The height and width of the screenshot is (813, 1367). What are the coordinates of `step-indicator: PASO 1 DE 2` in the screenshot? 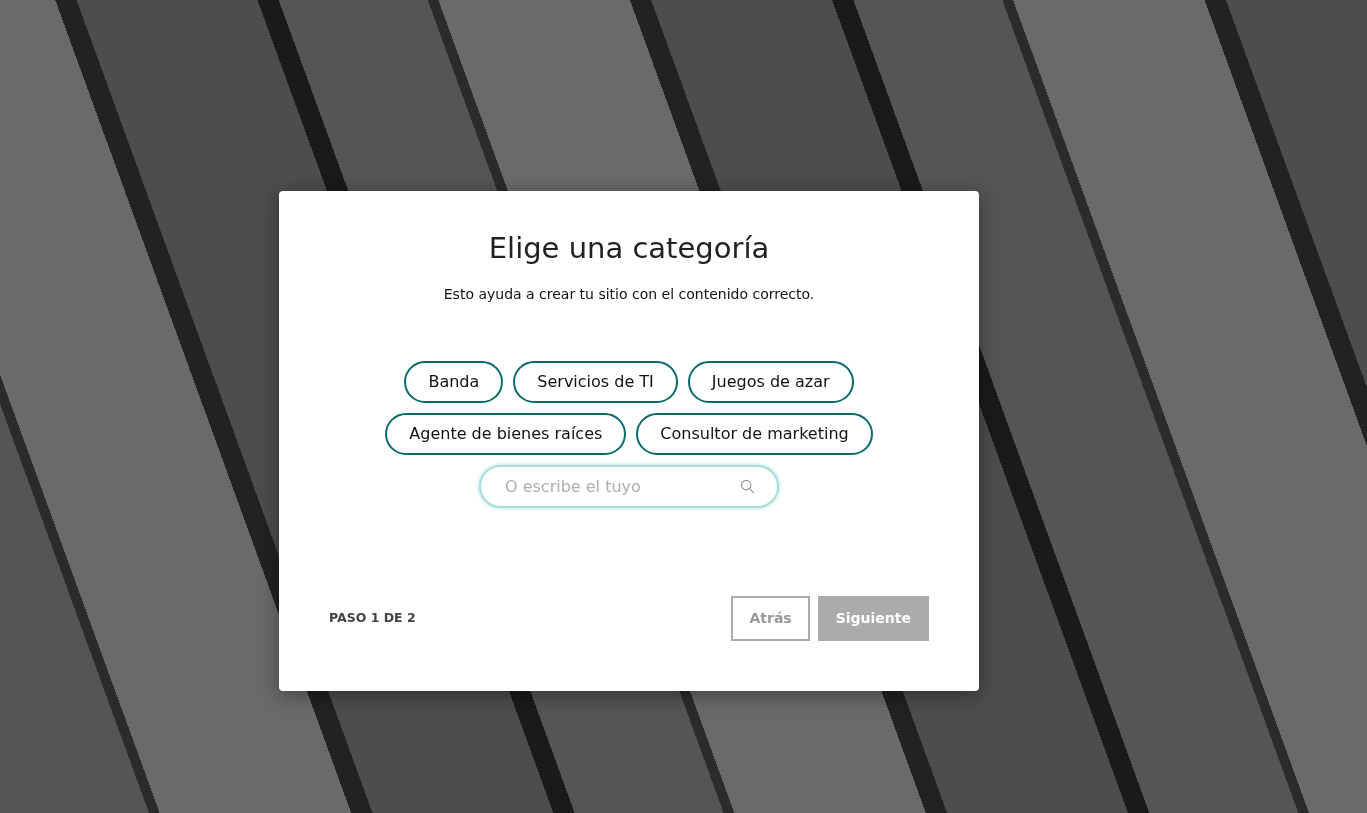 It's located at (372, 618).